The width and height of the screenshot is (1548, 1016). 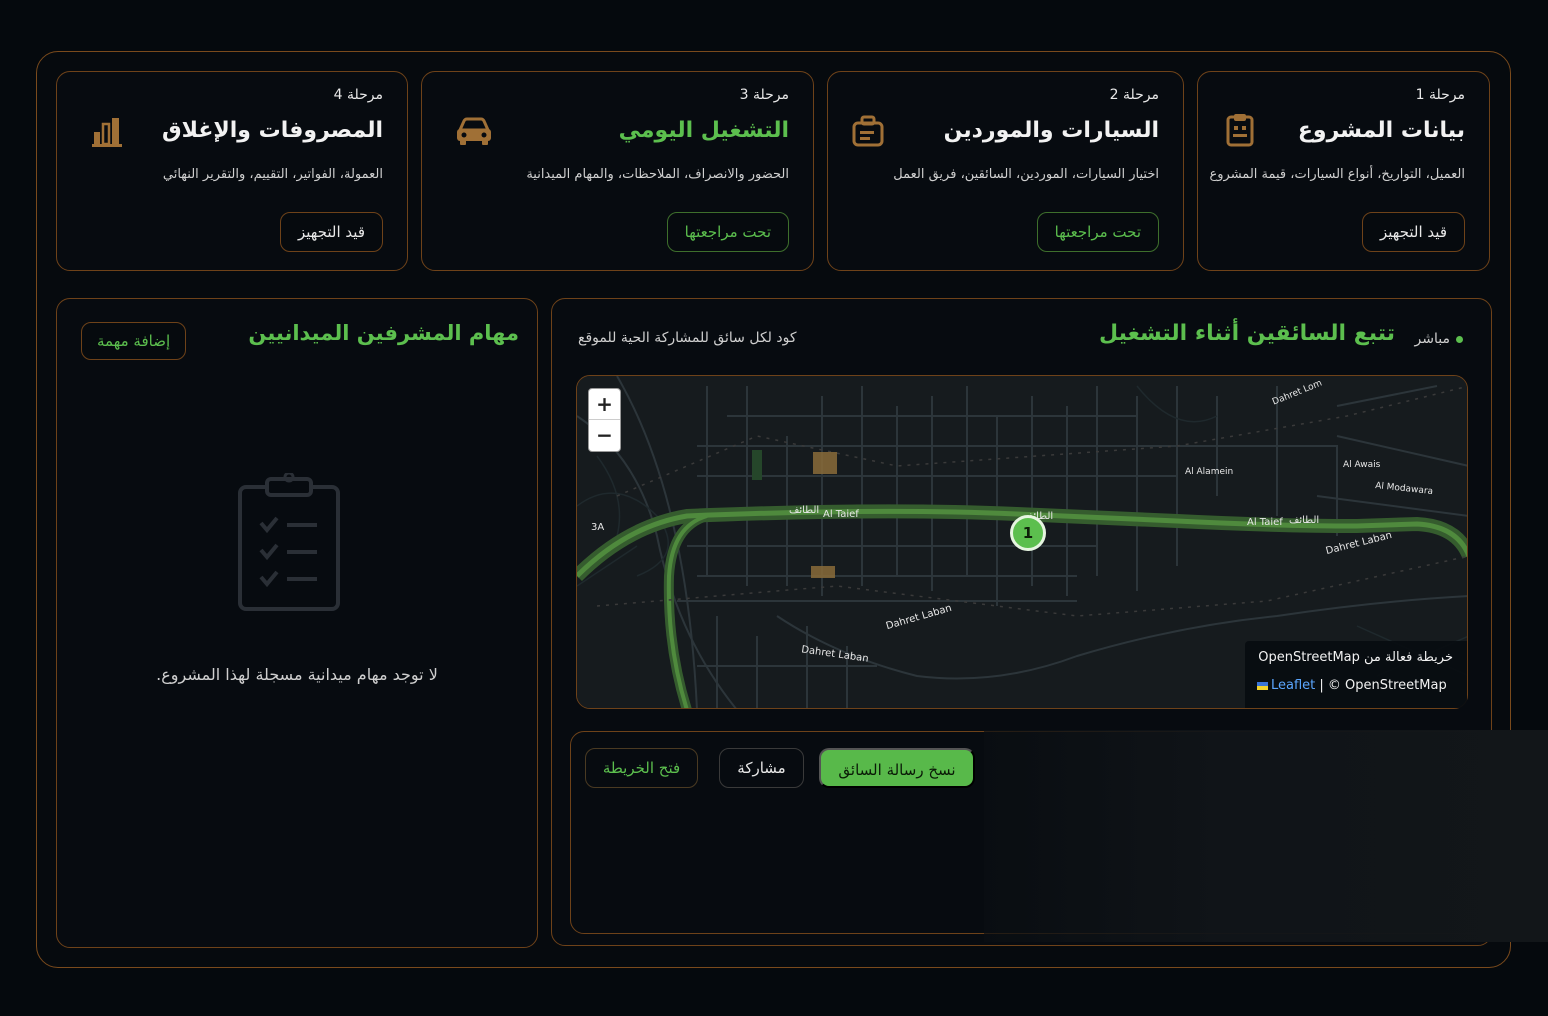 What do you see at coordinates (703, 130) in the screenshot?
I see `stage-title: التشغيل اليومي` at bounding box center [703, 130].